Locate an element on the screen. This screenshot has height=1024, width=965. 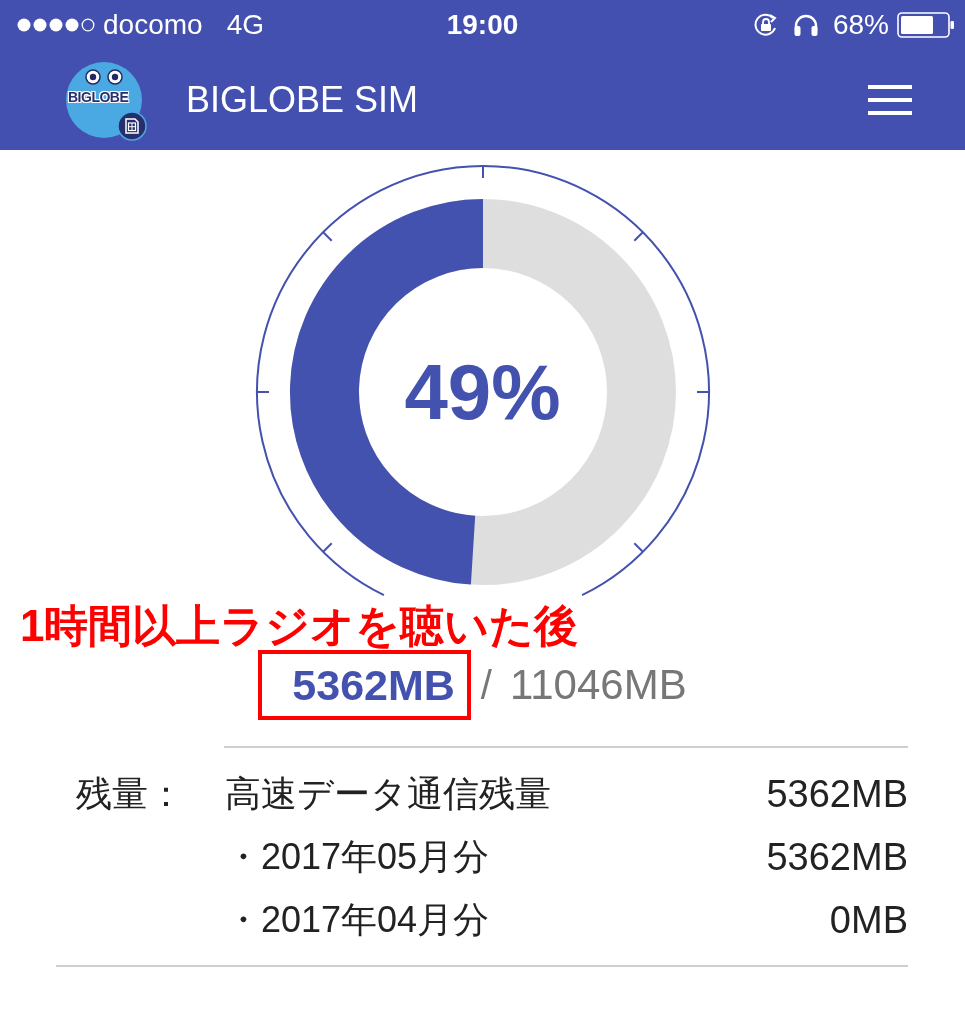
remaining-item-name: ・2017年04月分 is located at coordinates (358, 920).